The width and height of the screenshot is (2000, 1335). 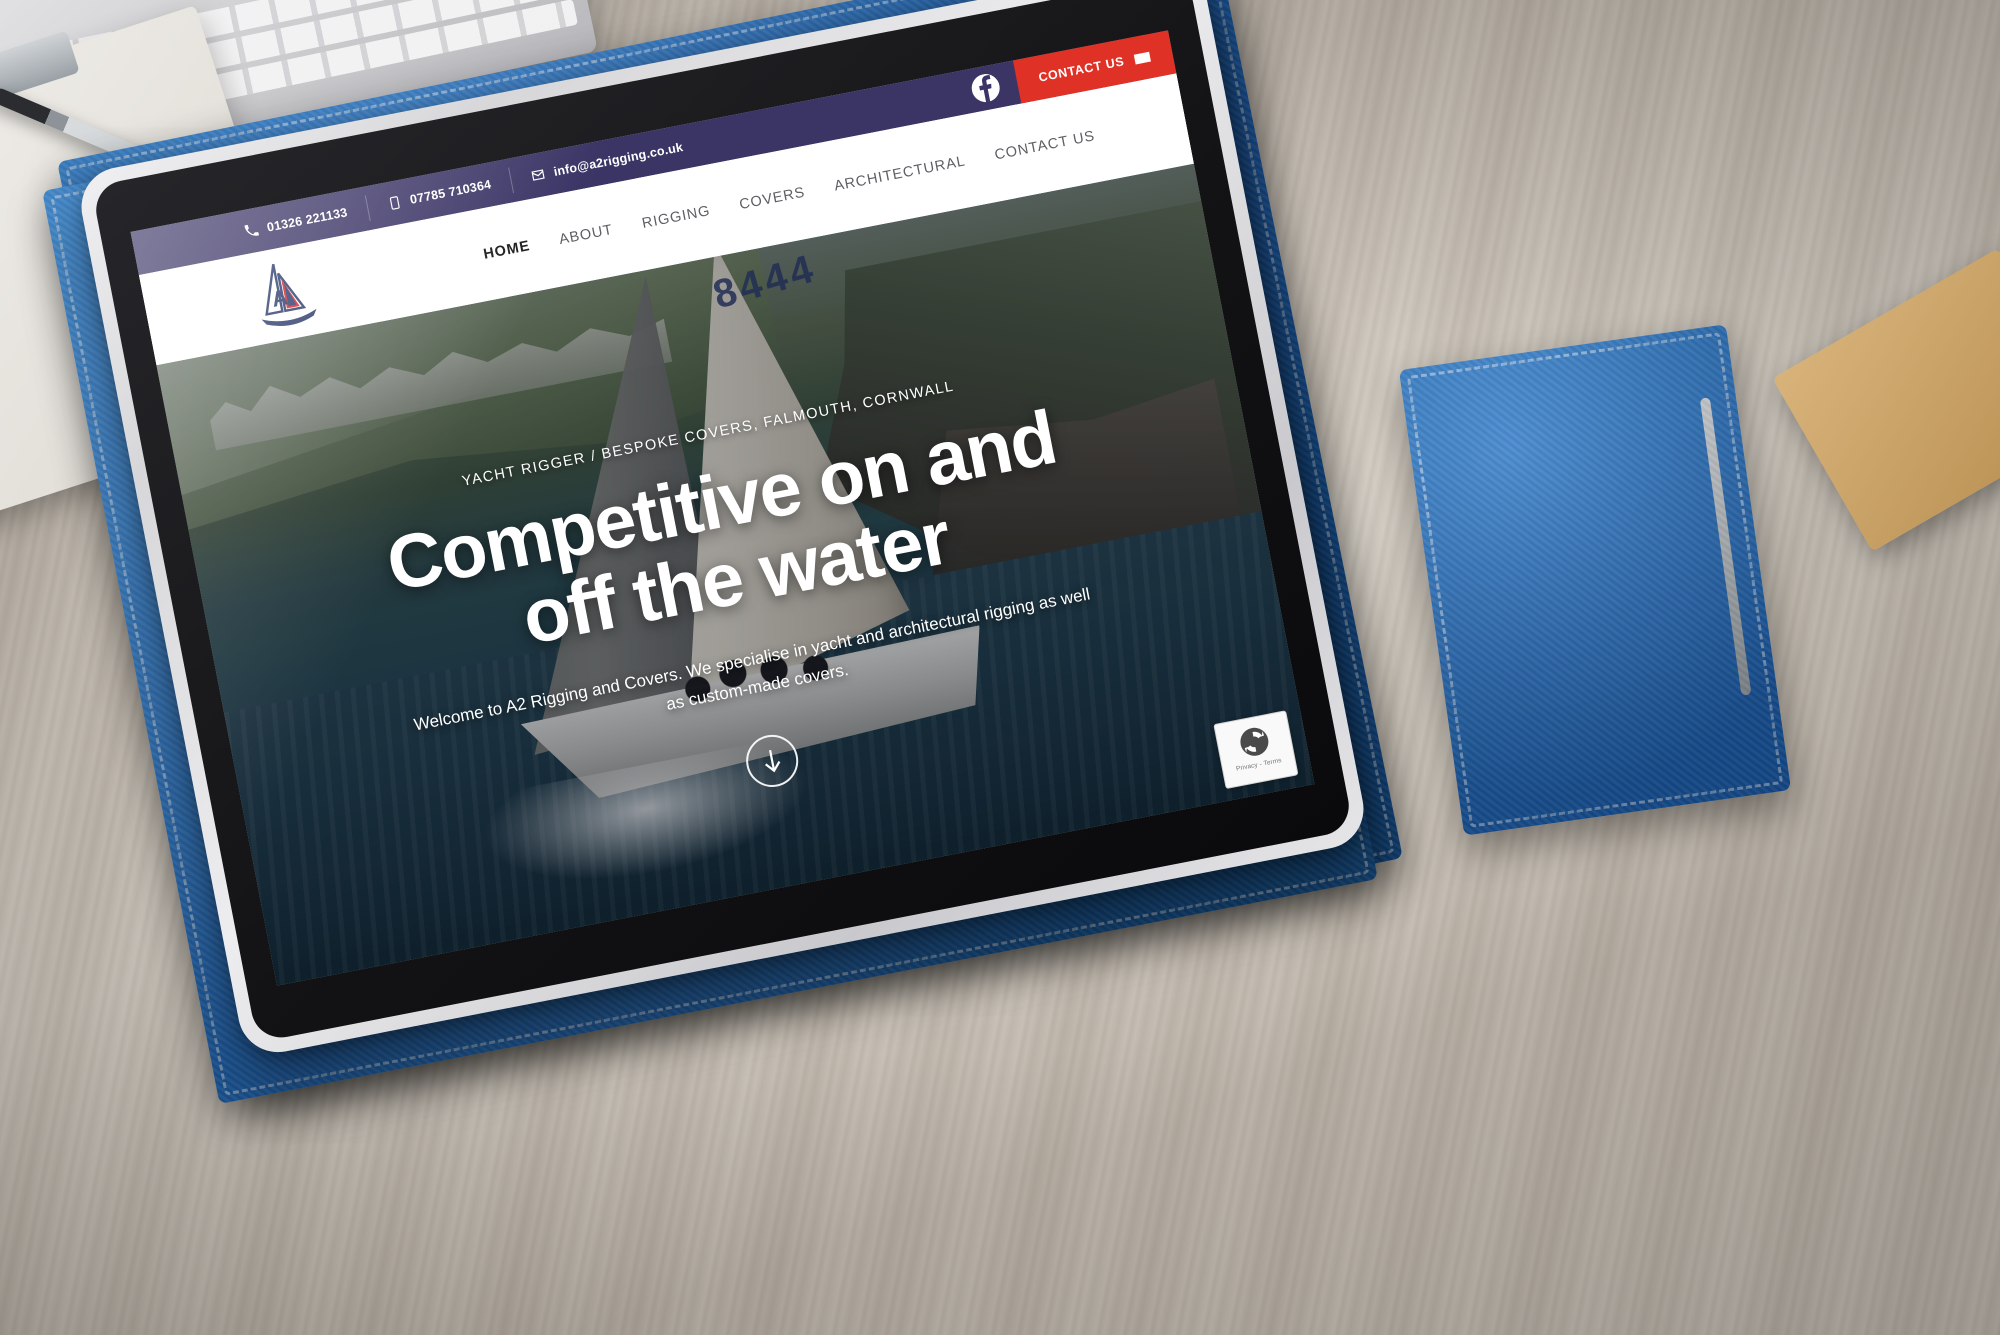 I want to click on contact-phone-text: 01326 221133, so click(x=307, y=220).